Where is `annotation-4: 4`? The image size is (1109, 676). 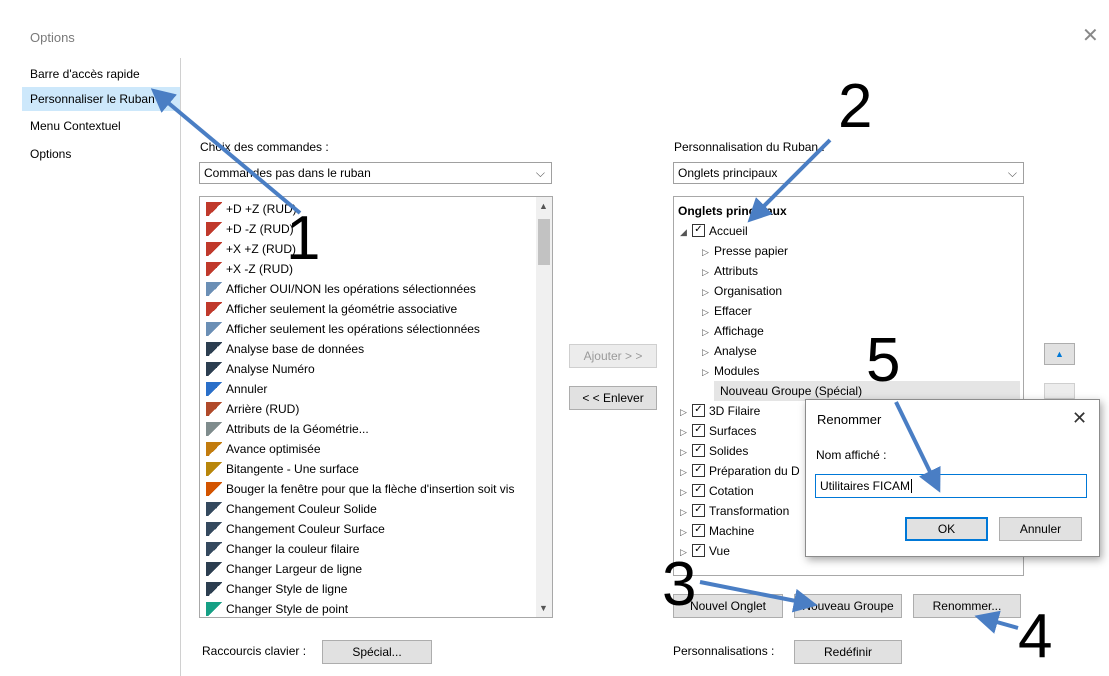 annotation-4: 4 is located at coordinates (1035, 636).